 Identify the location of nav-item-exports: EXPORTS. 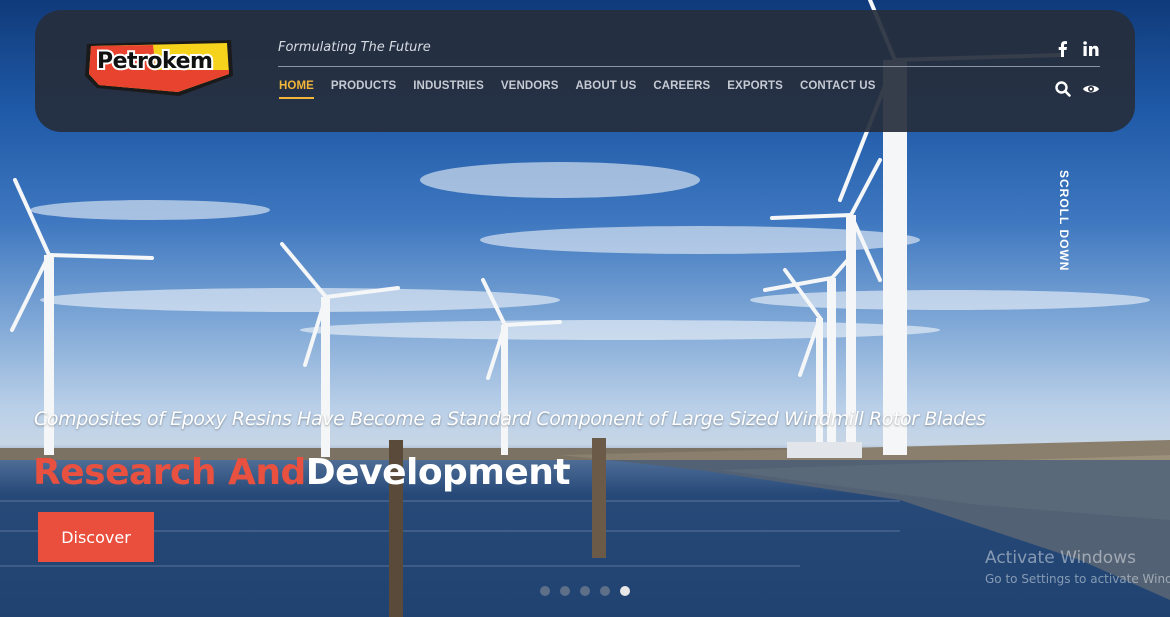
(755, 89).